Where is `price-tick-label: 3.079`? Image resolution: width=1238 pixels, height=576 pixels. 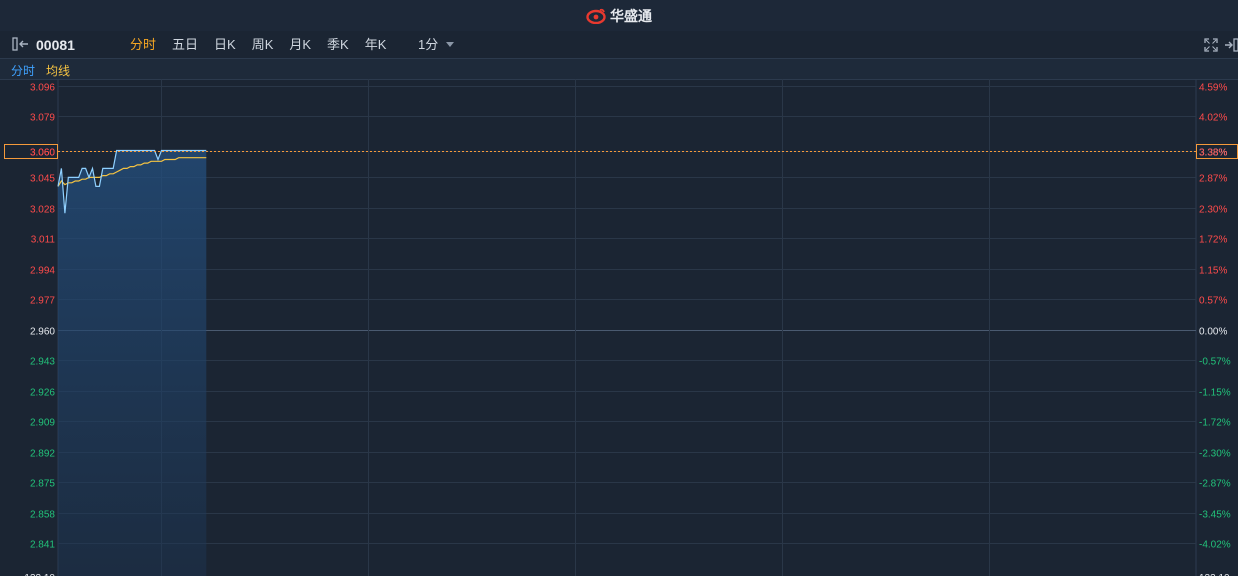
price-tick-label: 3.079 is located at coordinates (42, 118).